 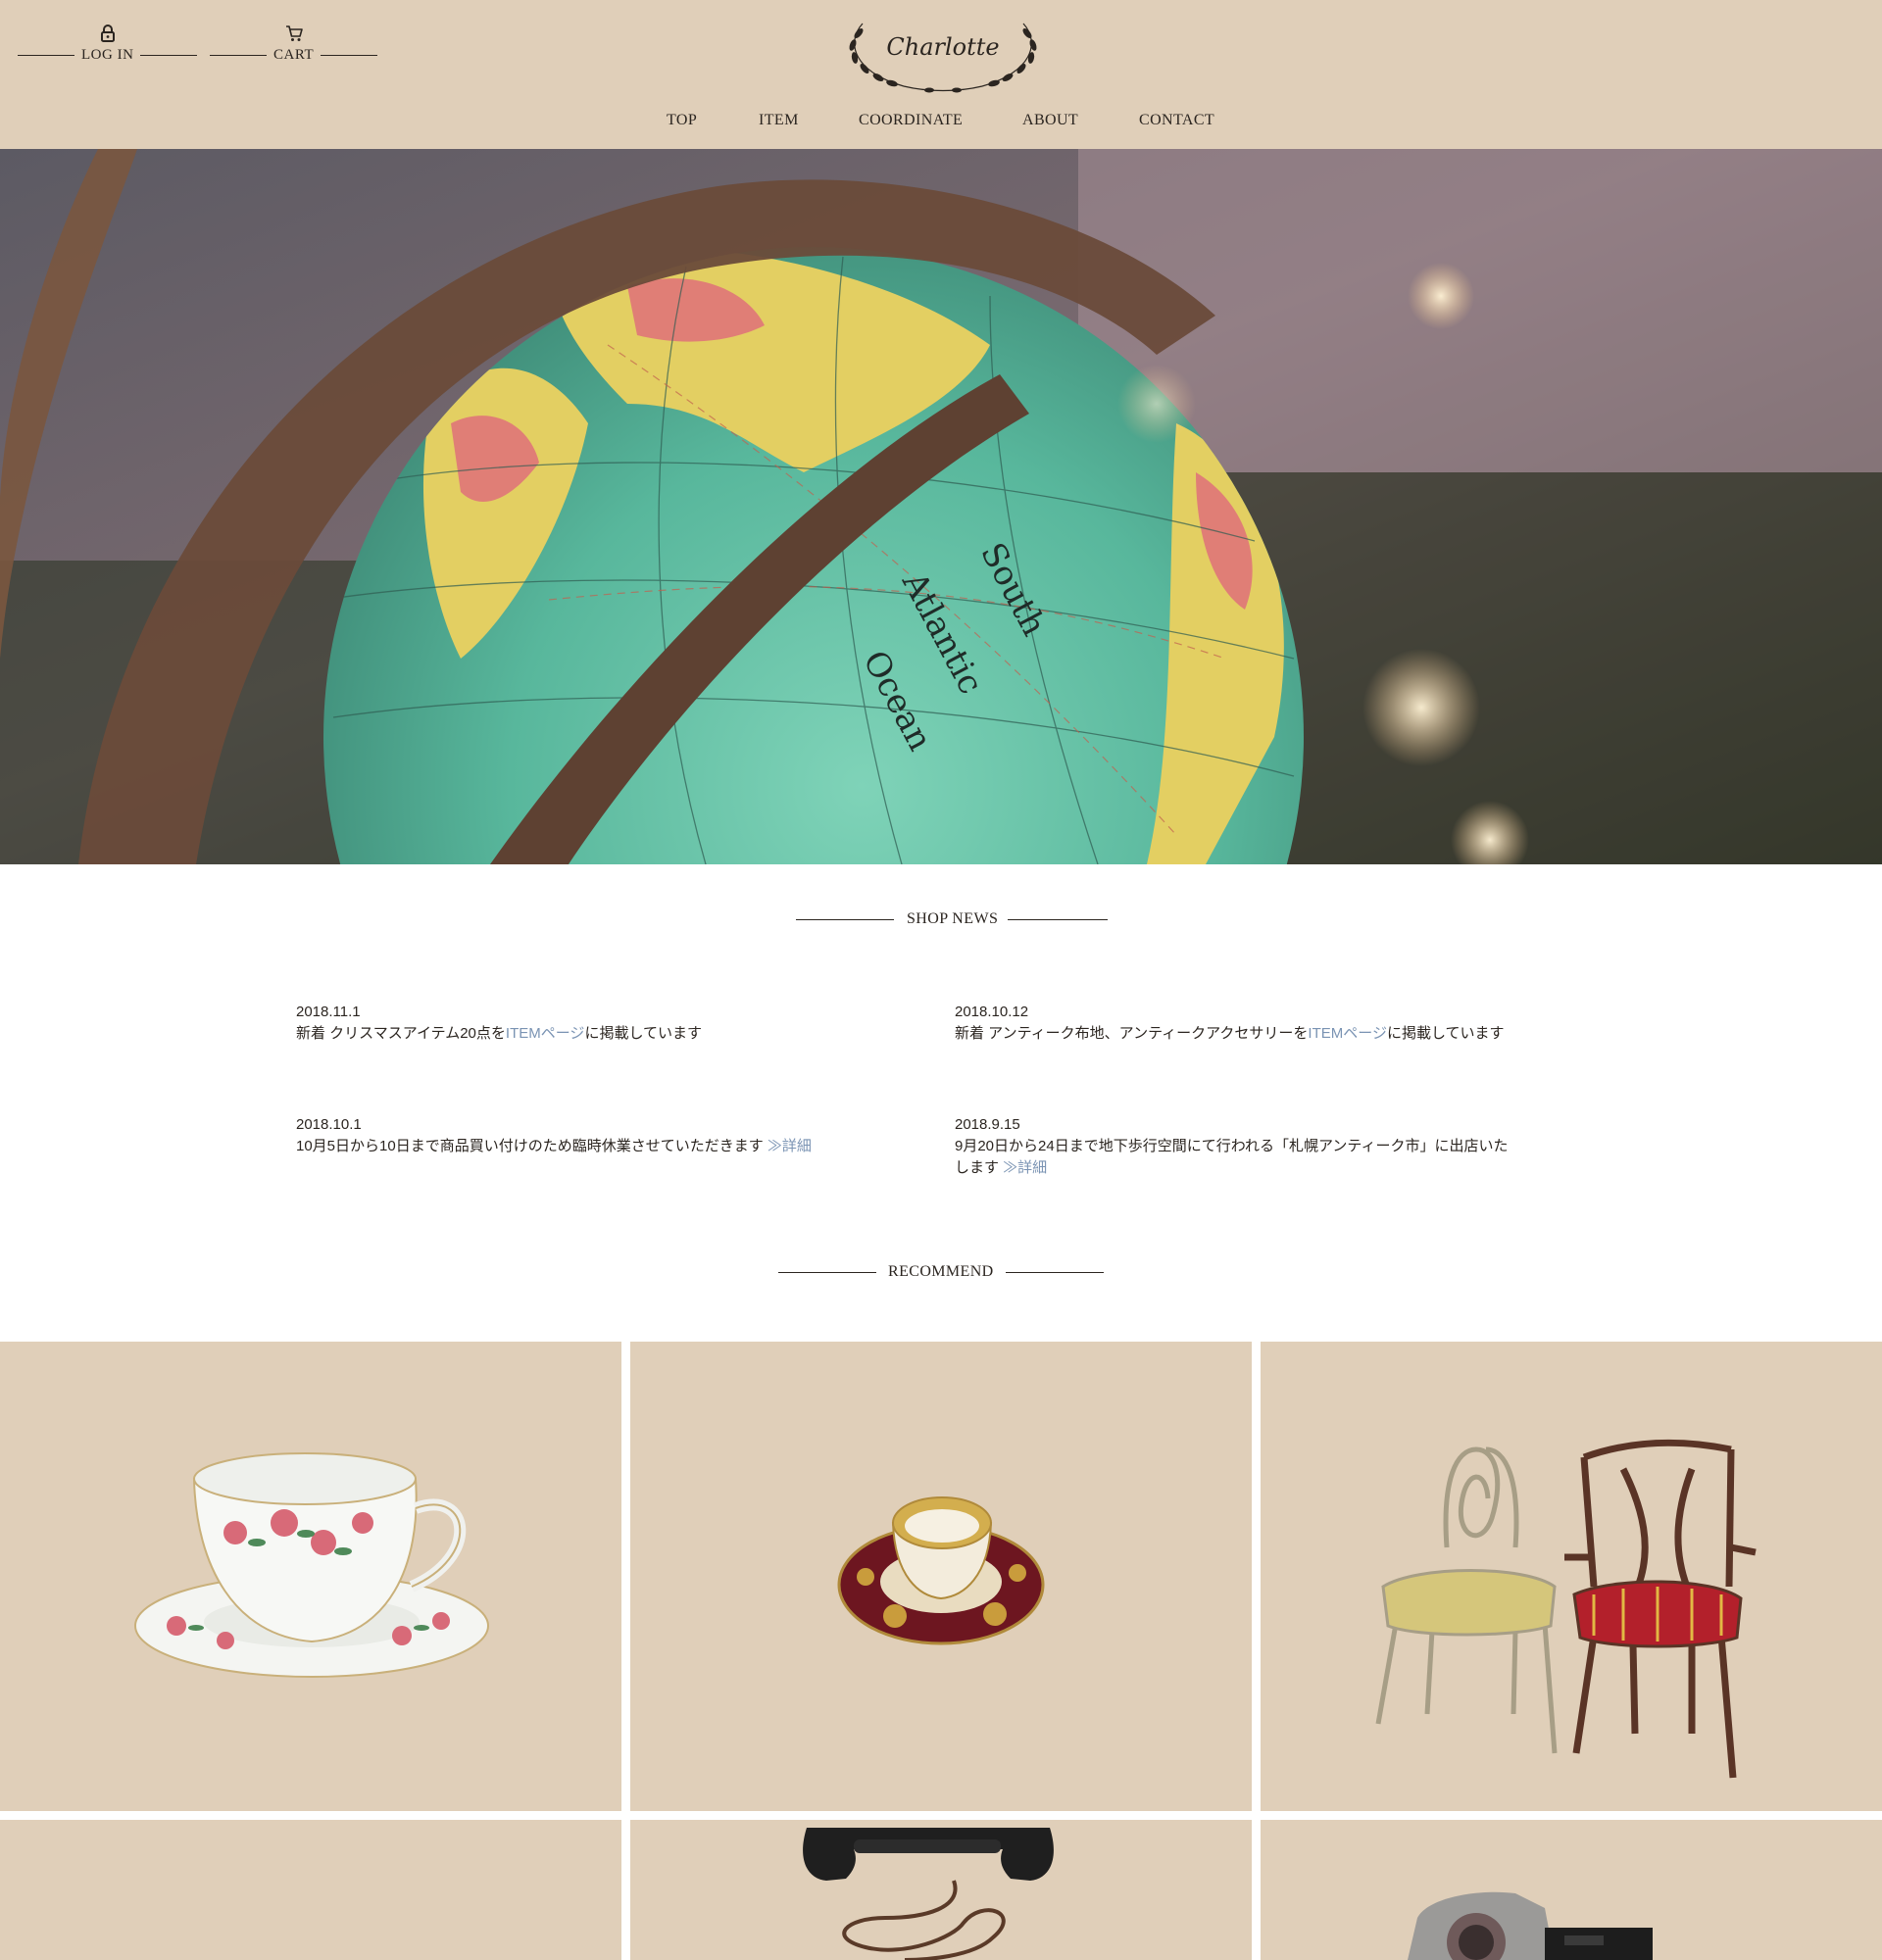 I want to click on product-tile-telephone, so click(x=941, y=1890).